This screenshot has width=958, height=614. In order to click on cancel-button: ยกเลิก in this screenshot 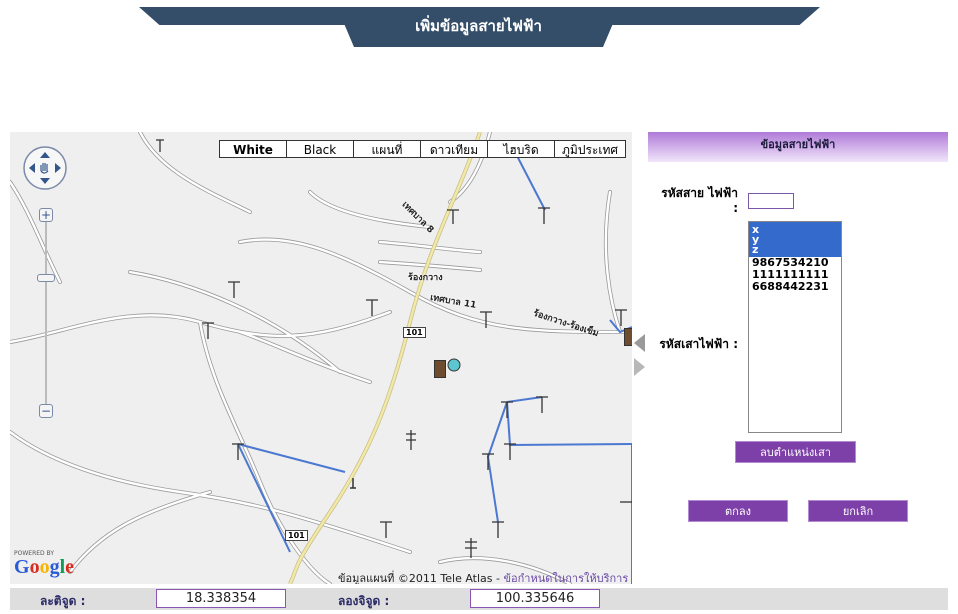, I will do `click(858, 511)`.